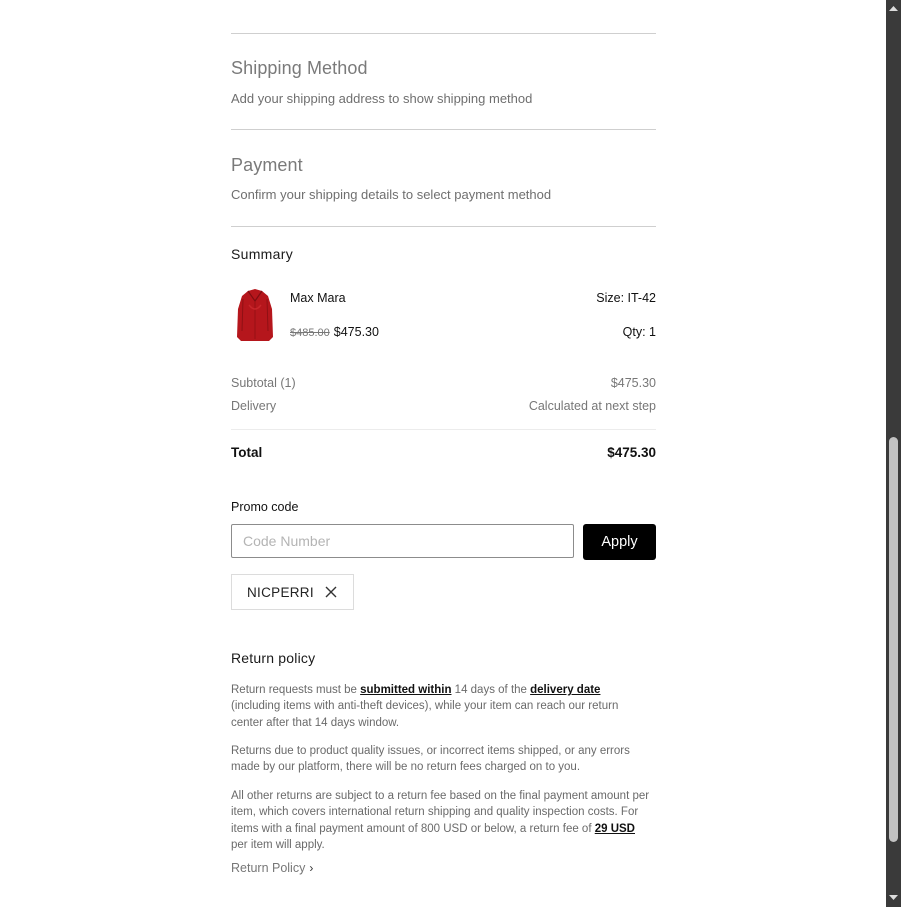 The image size is (901, 907). I want to click on product-thumbnail, so click(255, 315).